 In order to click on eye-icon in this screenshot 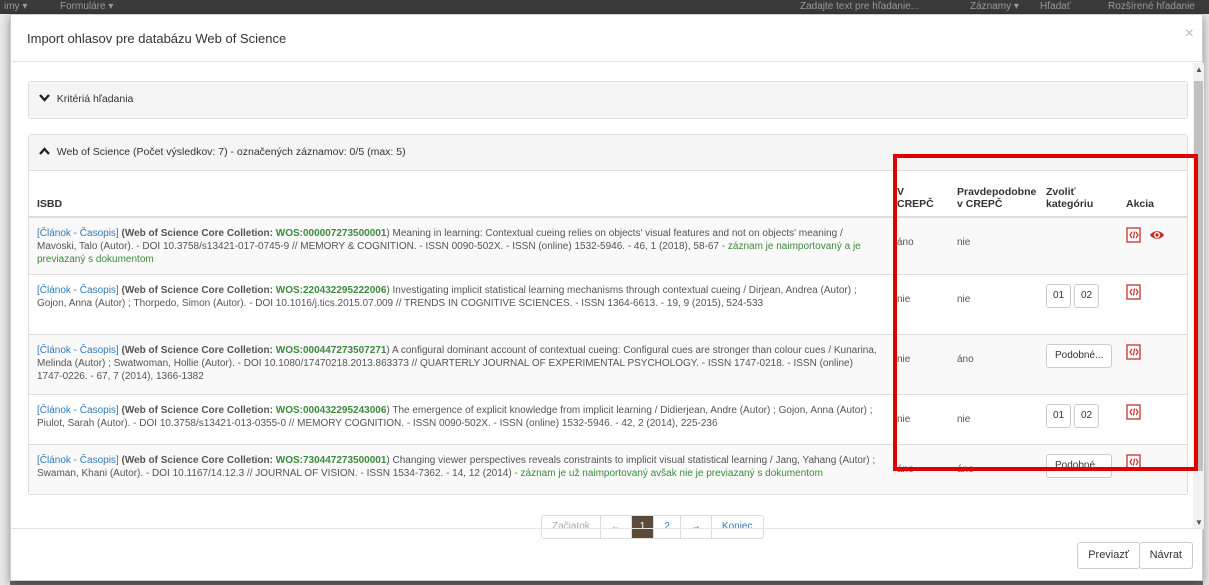, I will do `click(1157, 237)`.